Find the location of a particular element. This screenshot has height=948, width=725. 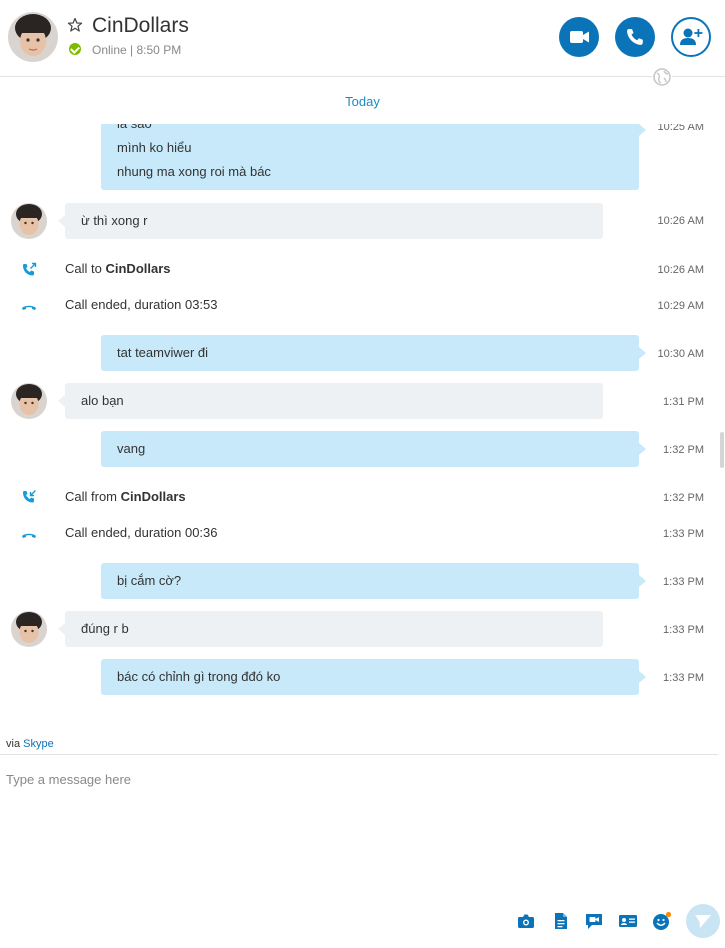

contact-name: CinDollars is located at coordinates (140, 26).